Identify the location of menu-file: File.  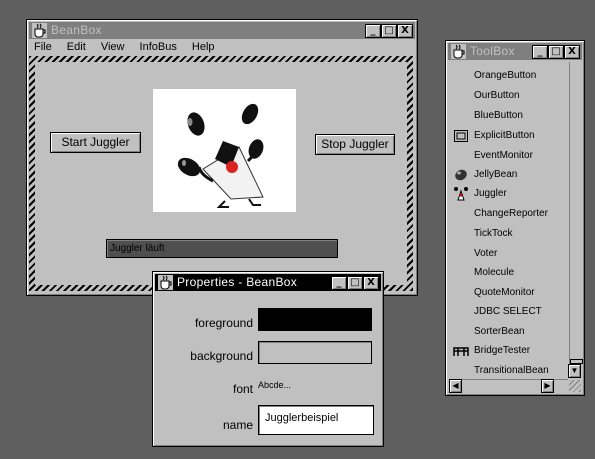
(43, 47).